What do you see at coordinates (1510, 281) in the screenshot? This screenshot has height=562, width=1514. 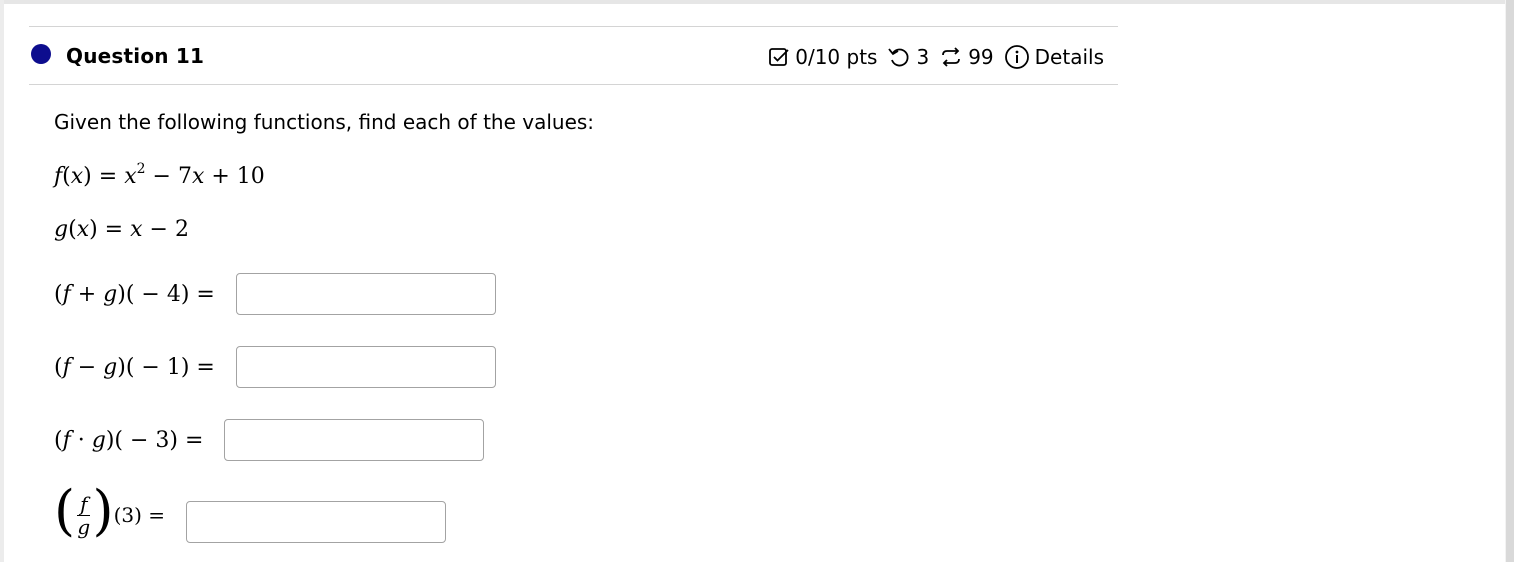 I see `scrollbar-track` at bounding box center [1510, 281].